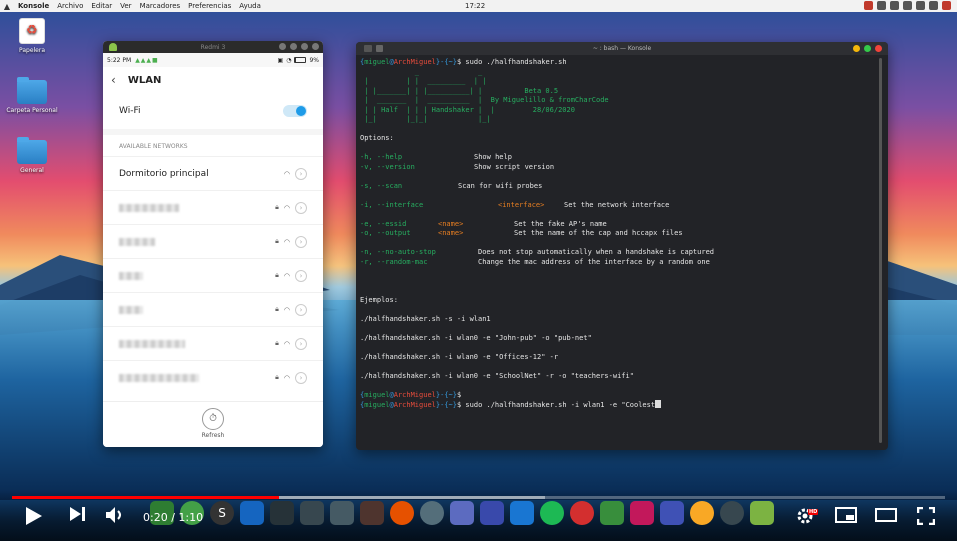  What do you see at coordinates (125, 6) in the screenshot?
I see `menu-ver: Ver` at bounding box center [125, 6].